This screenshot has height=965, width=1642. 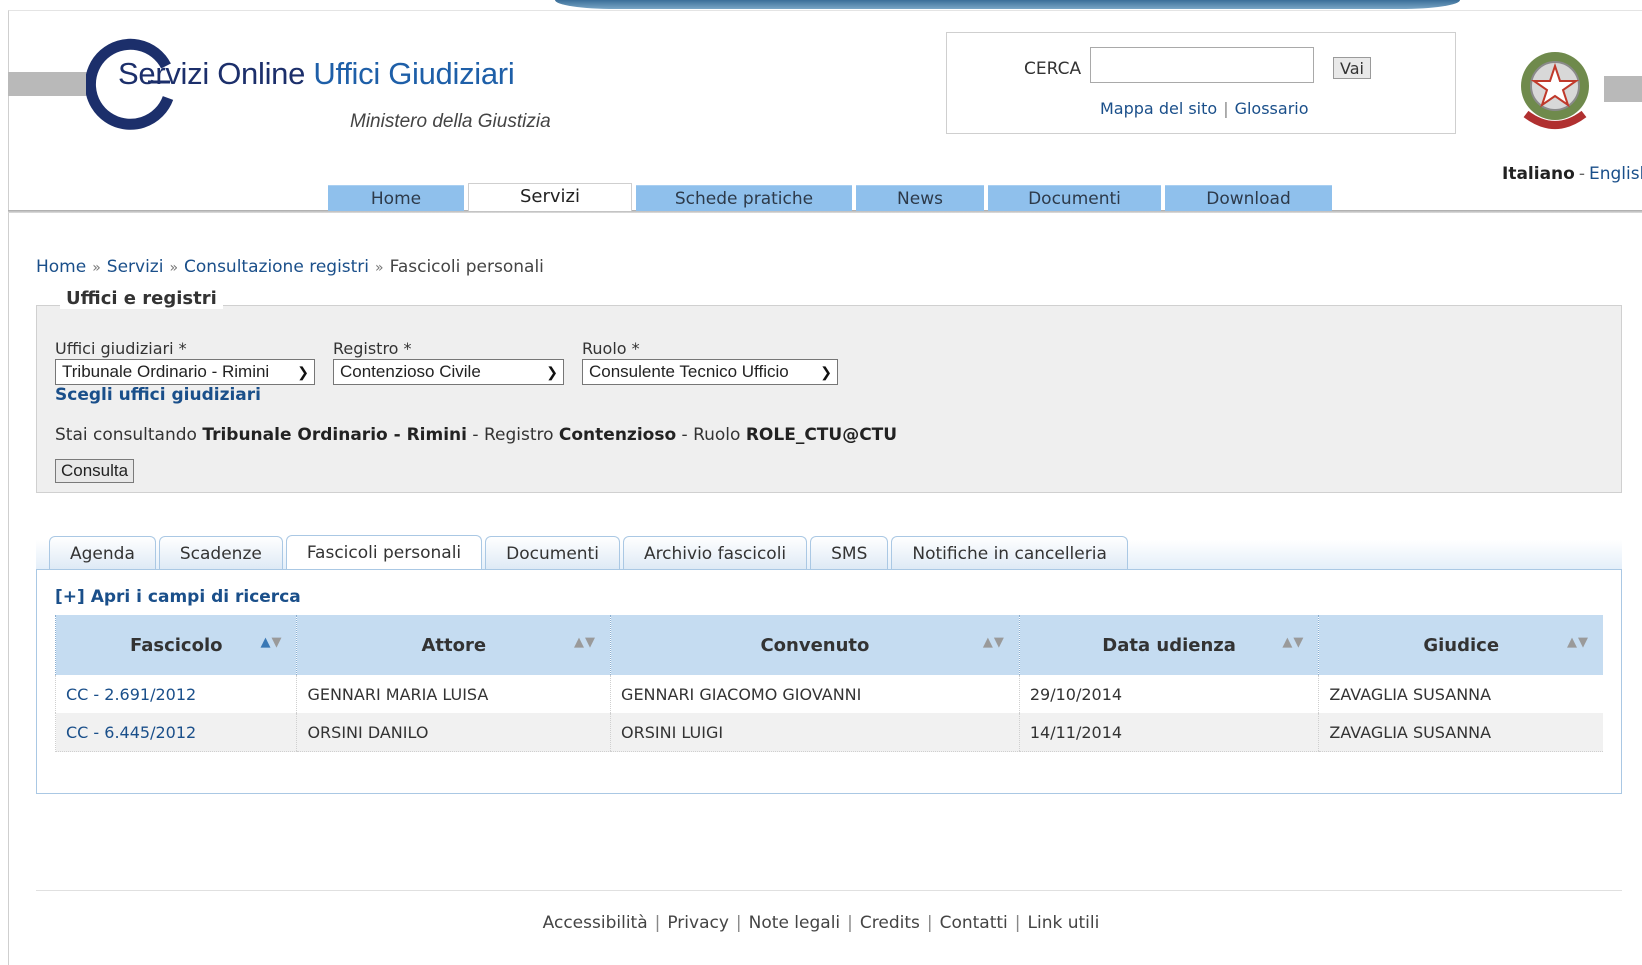 What do you see at coordinates (849, 553) in the screenshot?
I see `tab-sms: SMS` at bounding box center [849, 553].